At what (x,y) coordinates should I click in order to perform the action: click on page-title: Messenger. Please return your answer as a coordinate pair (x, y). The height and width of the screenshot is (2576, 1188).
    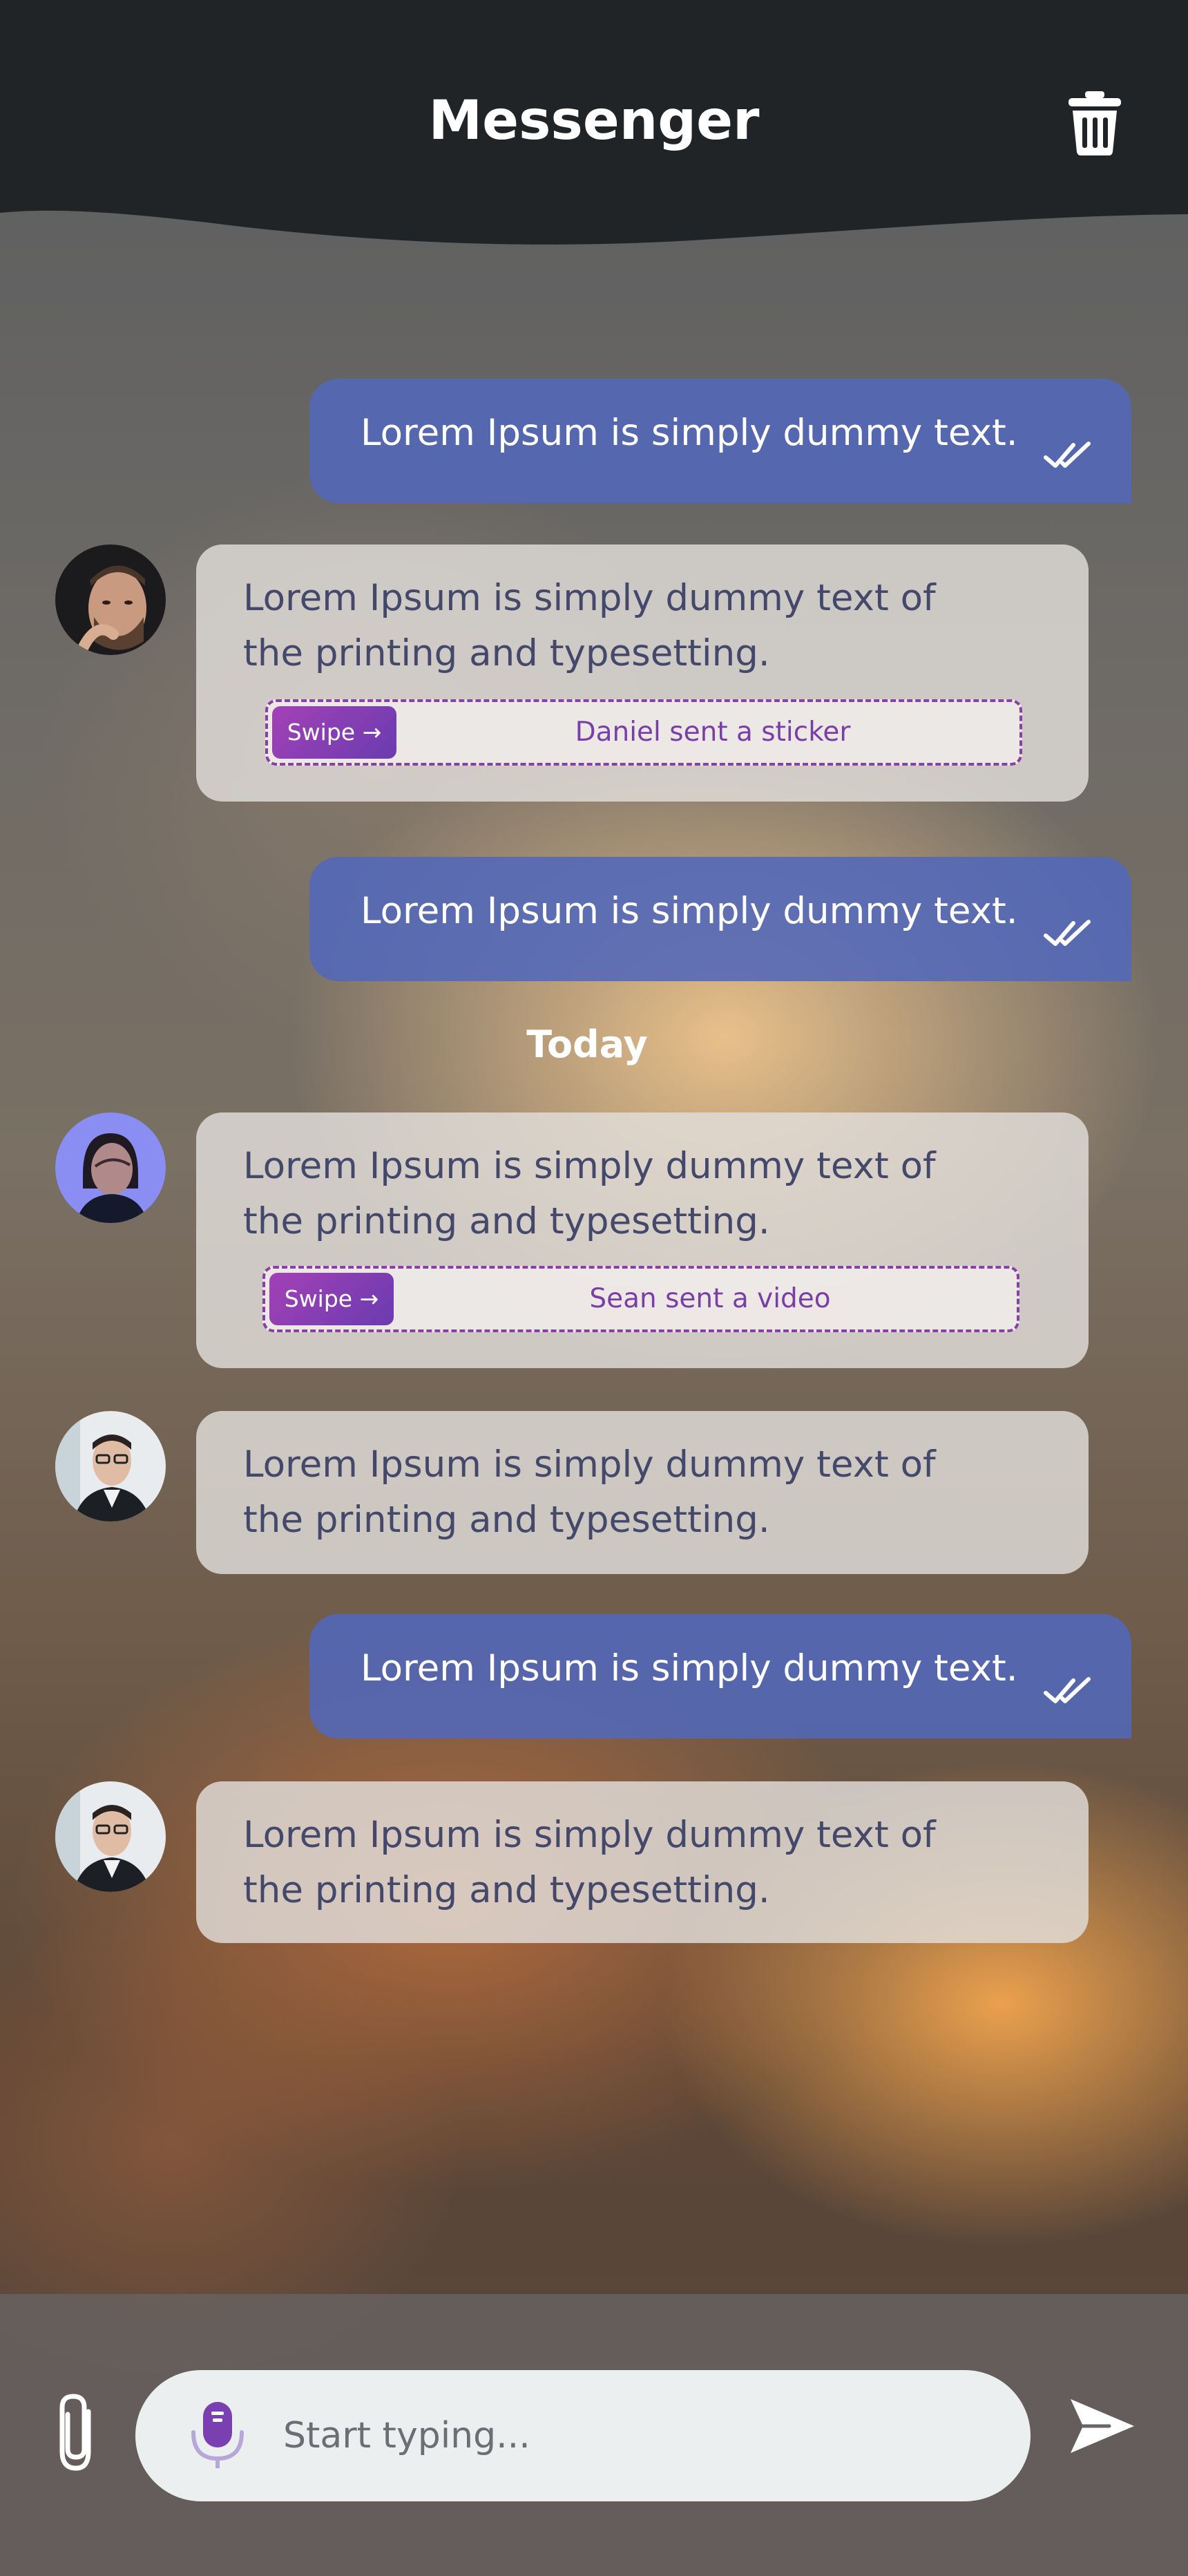
    Looking at the image, I should click on (594, 121).